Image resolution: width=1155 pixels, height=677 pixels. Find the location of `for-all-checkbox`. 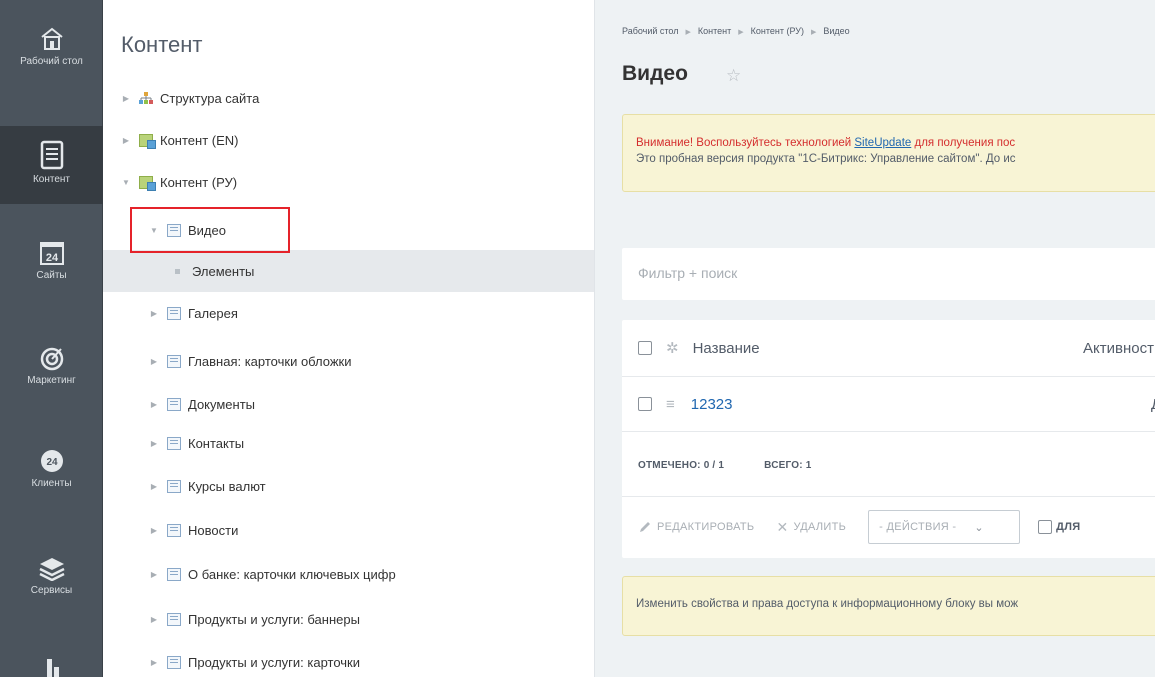

for-all-checkbox is located at coordinates (1045, 527).